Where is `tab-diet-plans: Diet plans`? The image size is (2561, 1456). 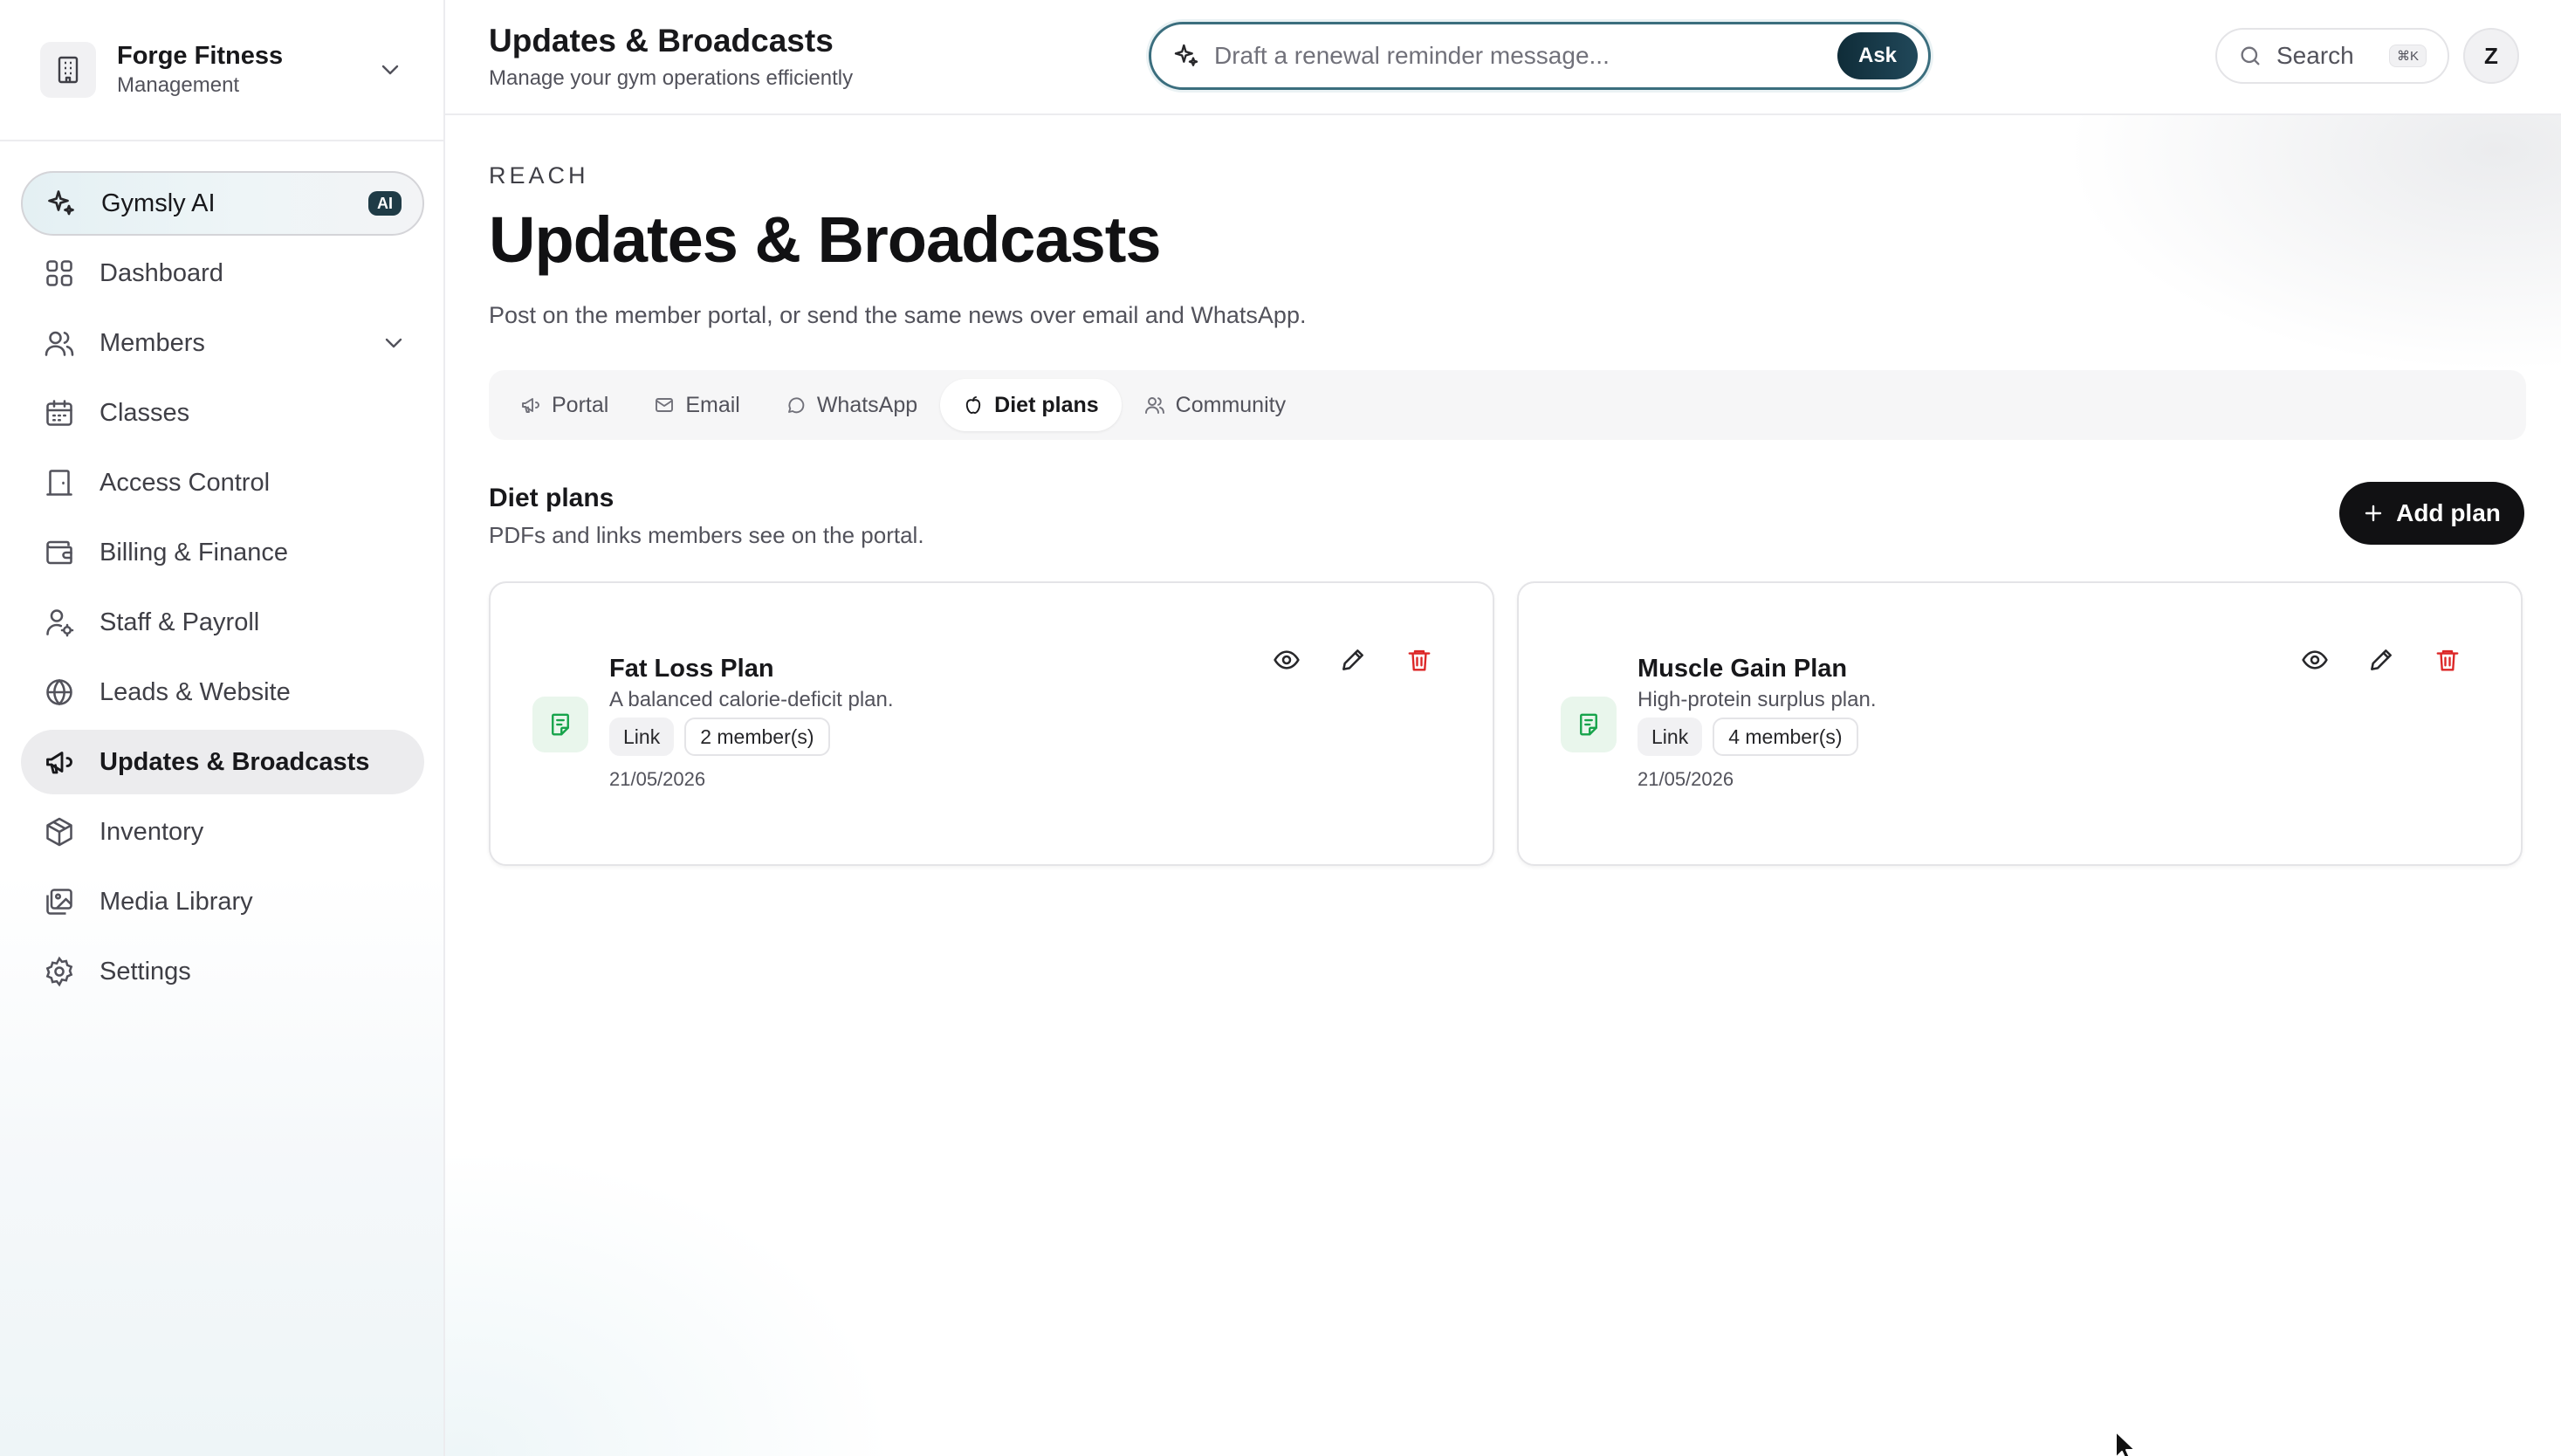 tab-diet-plans: Diet plans is located at coordinates (1031, 405).